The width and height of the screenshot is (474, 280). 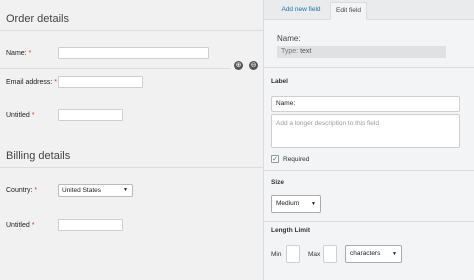 I want to click on size-section-title: Size, so click(x=278, y=182).